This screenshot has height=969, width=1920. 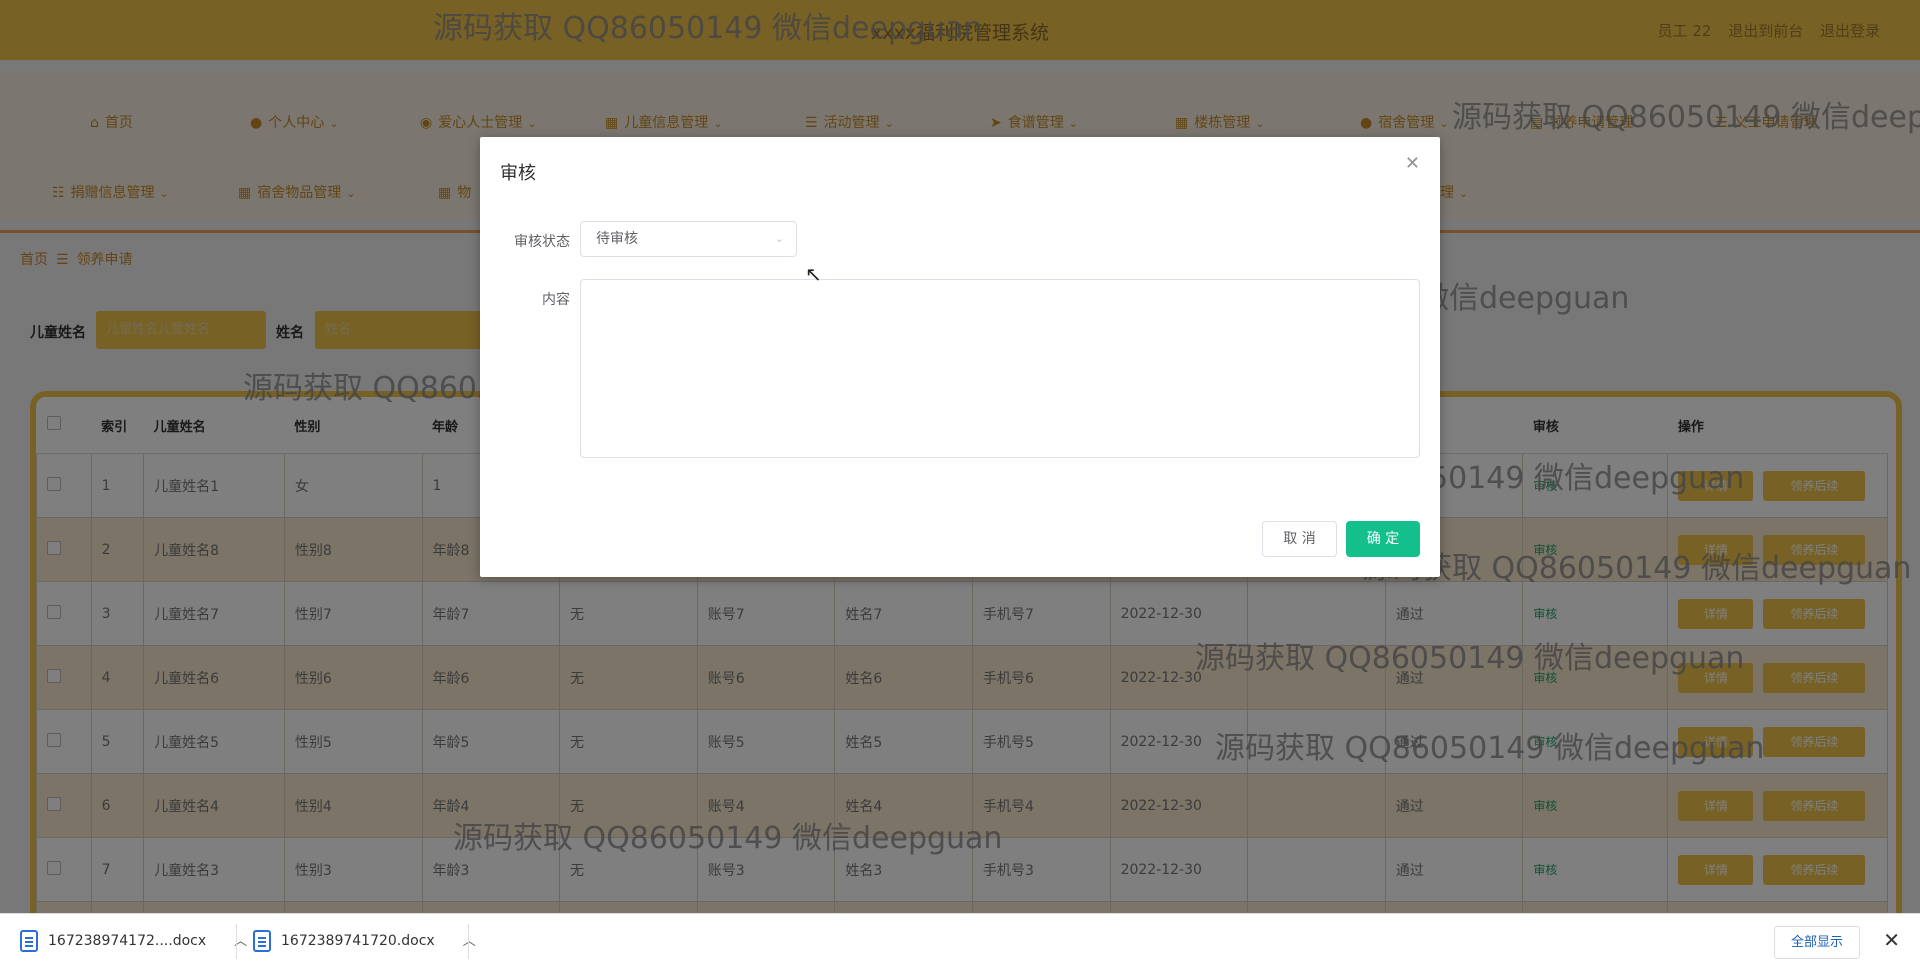 What do you see at coordinates (1383, 539) in the screenshot?
I see `confirm-button: 确 定` at bounding box center [1383, 539].